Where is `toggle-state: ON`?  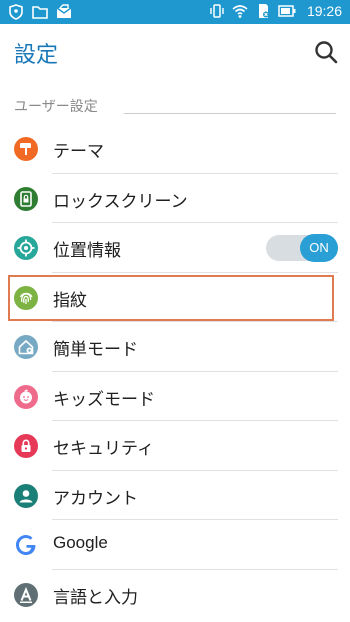
toggle-state: ON is located at coordinates (319, 248).